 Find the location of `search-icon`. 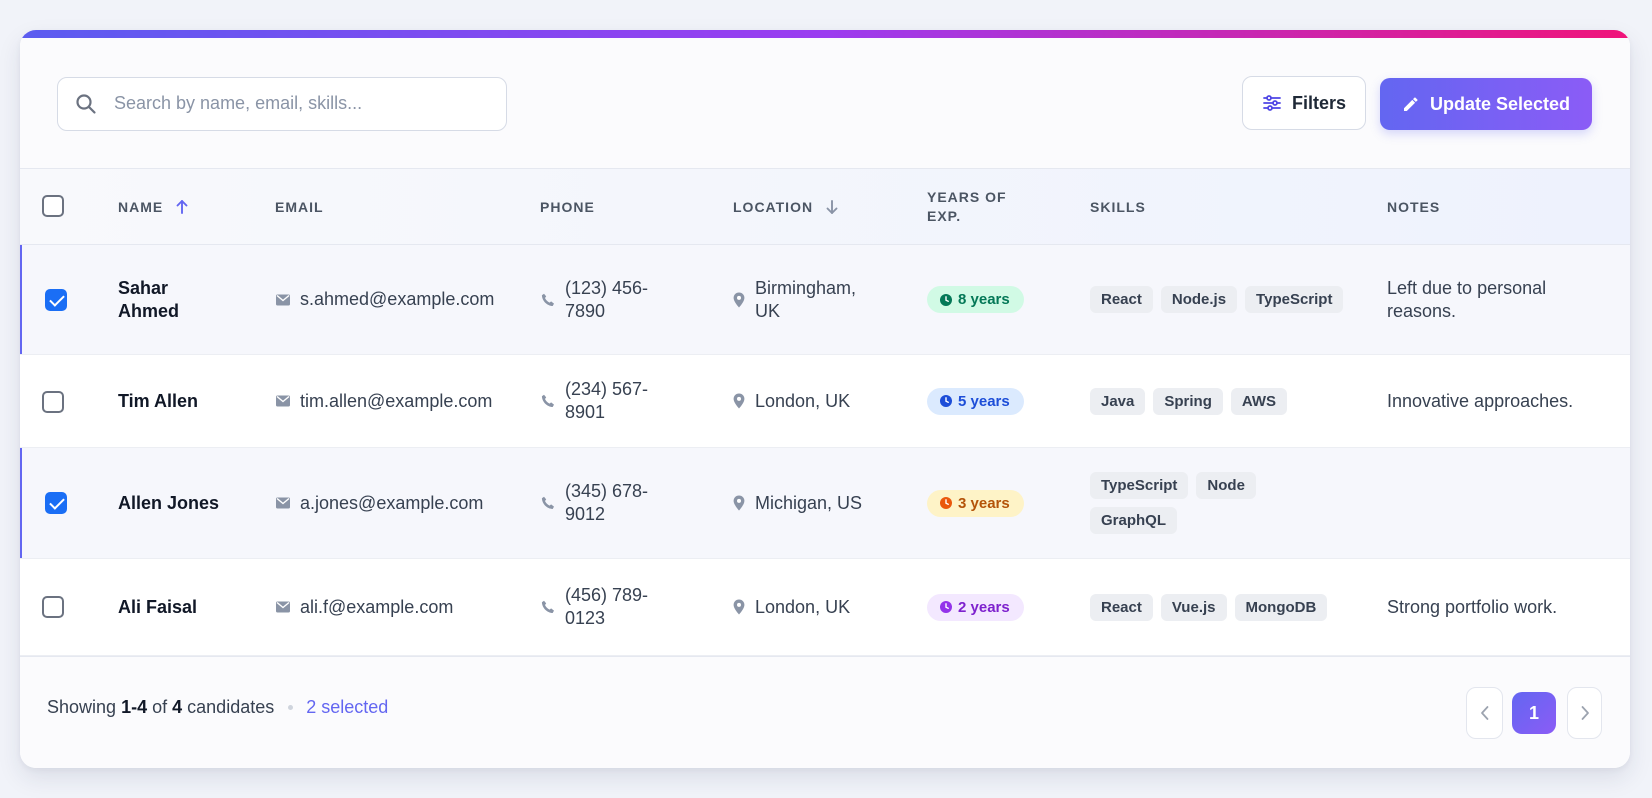

search-icon is located at coordinates (86, 104).